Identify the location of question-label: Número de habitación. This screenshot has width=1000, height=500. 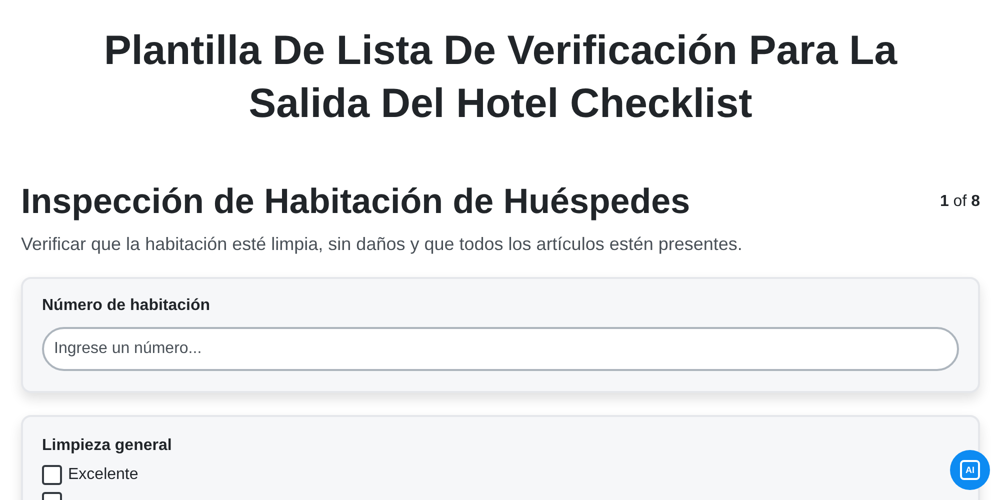
(127, 306).